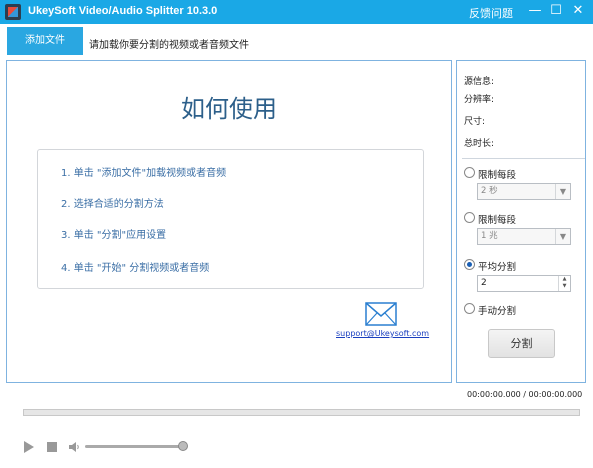  I want to click on add-file-button: 添加文件, so click(45, 41).